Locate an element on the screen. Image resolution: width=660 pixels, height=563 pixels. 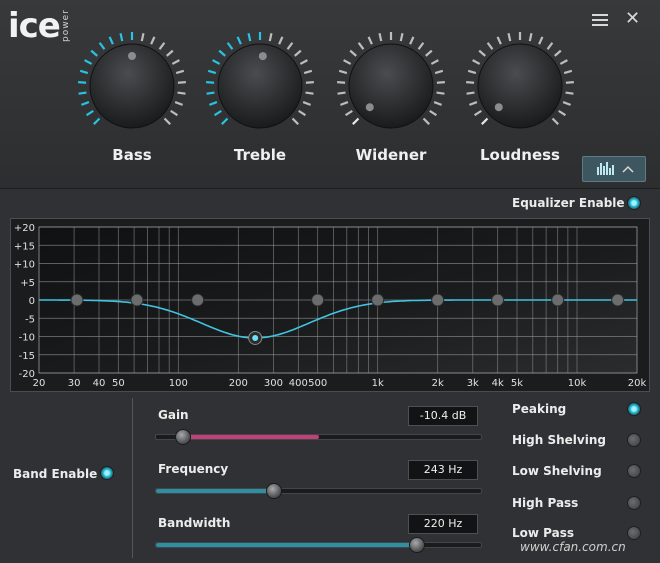
loudness-knob-dial is located at coordinates (520, 83).